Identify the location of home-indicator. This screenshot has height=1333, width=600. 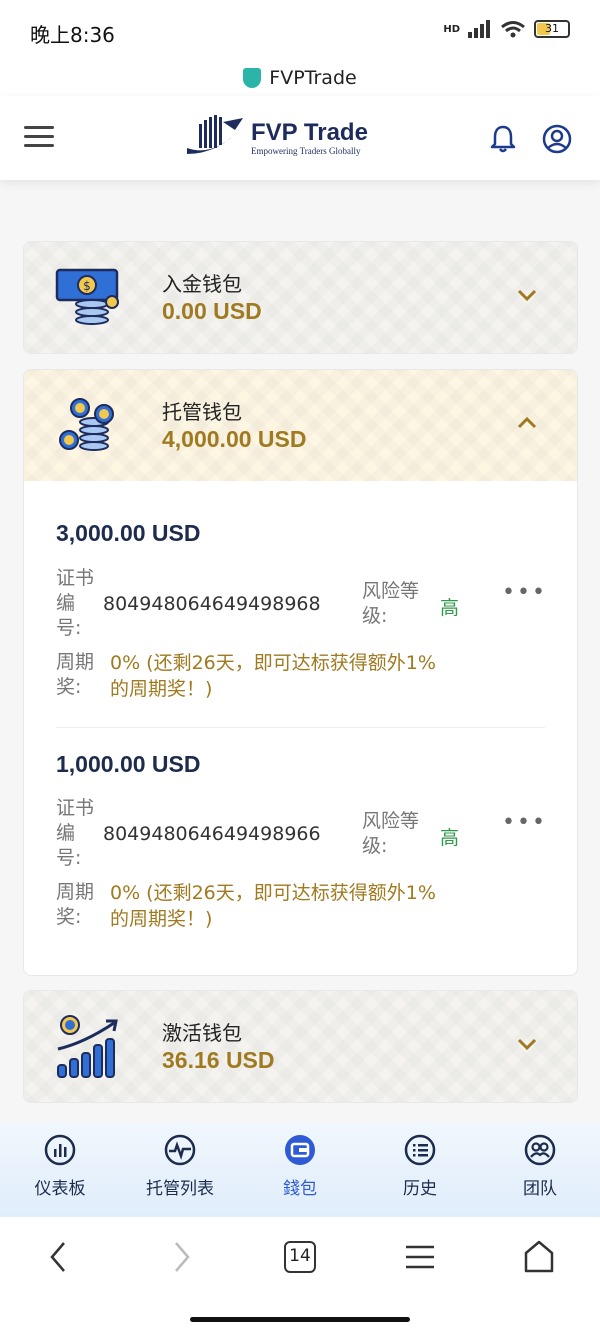
(300, 1319).